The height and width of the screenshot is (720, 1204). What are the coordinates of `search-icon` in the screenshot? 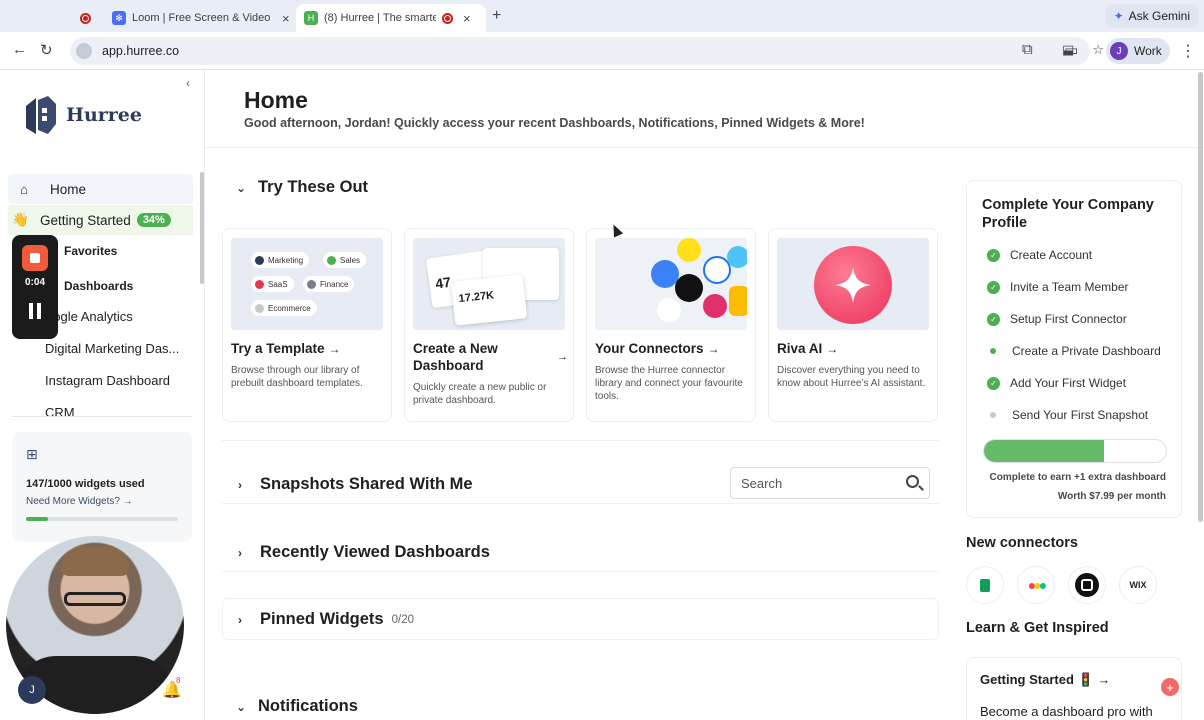 It's located at (912, 481).